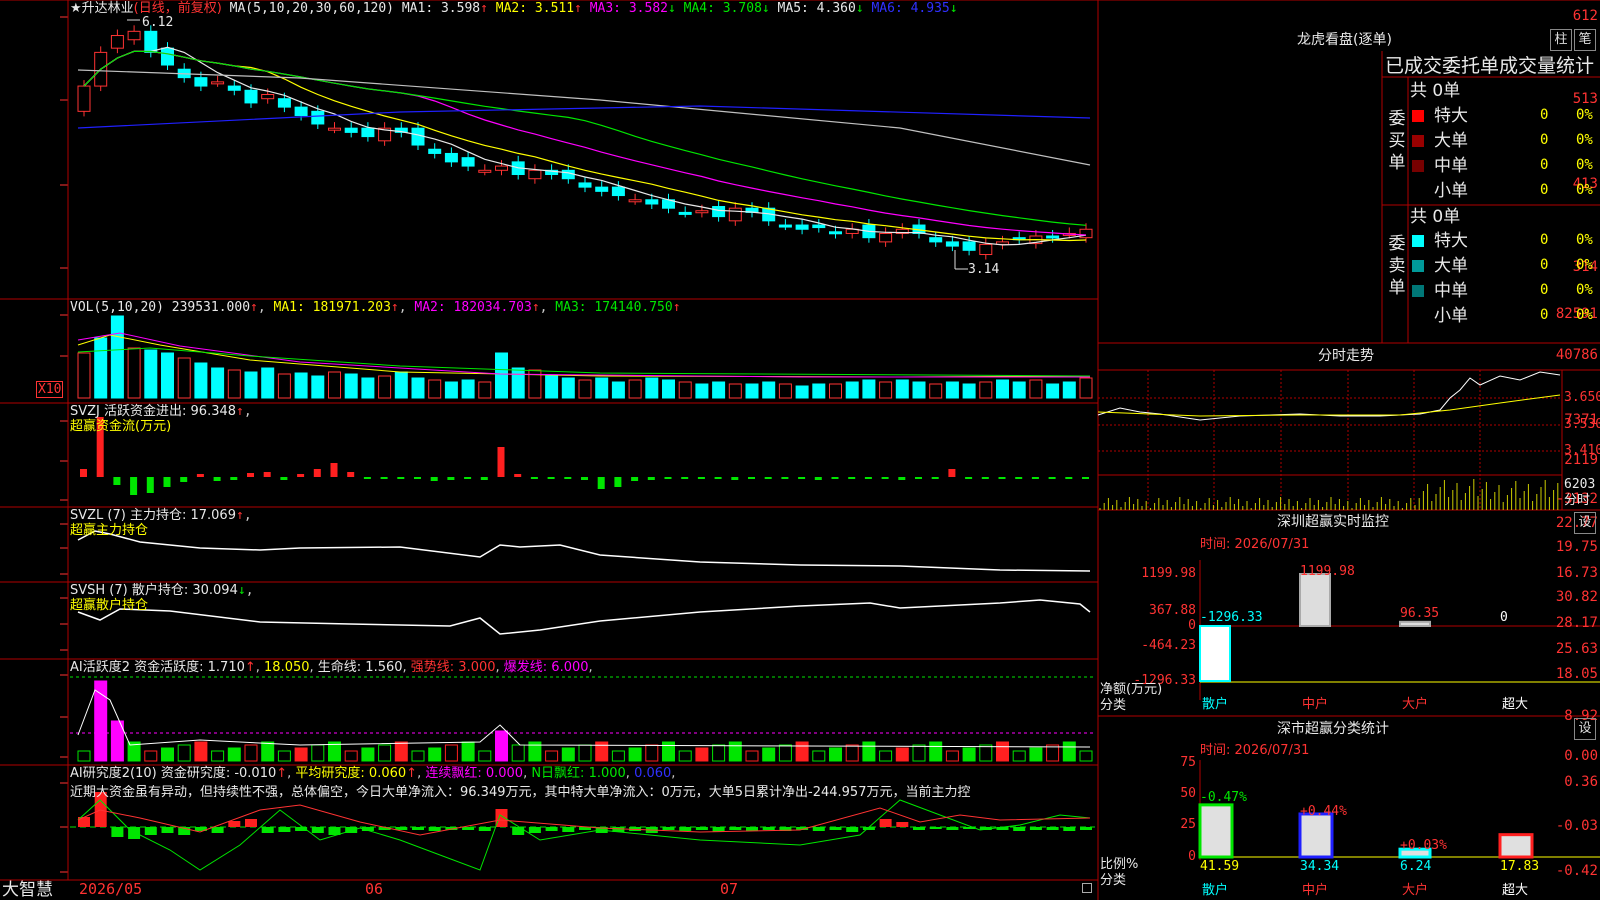 This screenshot has width=1600, height=900. Describe the element at coordinates (1451, 191) in the screenshot. I see `row-name: 小单` at that location.